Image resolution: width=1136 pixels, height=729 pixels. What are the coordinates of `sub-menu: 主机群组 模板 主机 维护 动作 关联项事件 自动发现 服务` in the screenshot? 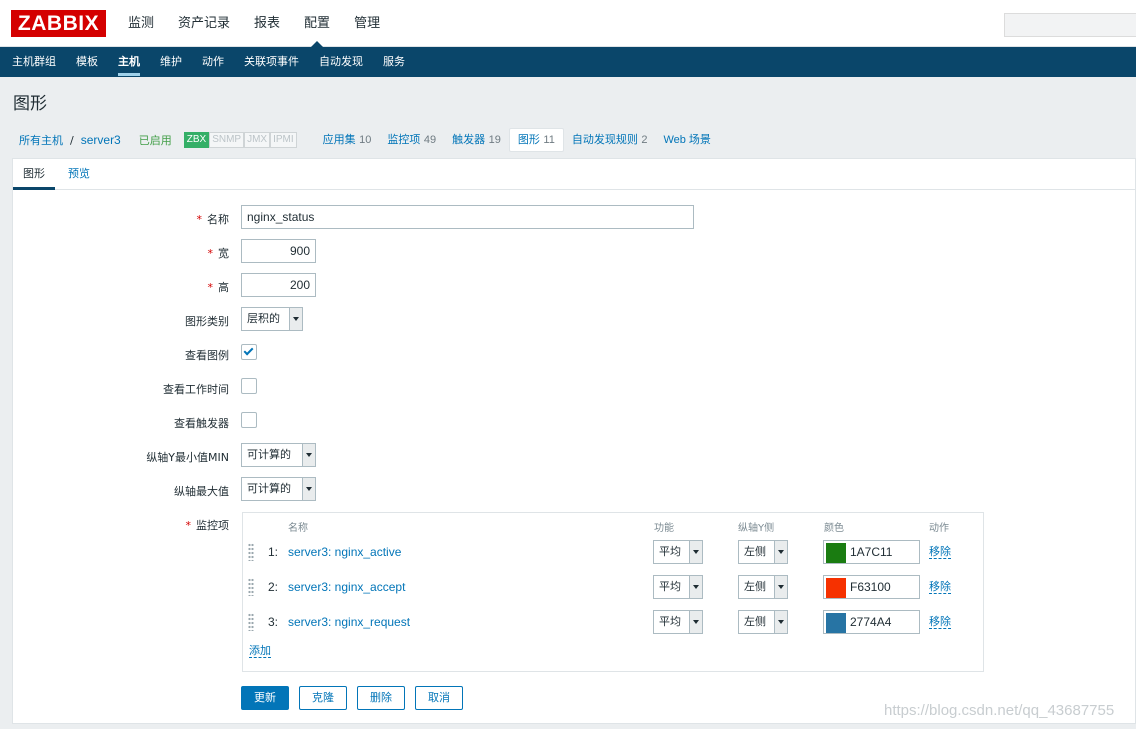 It's located at (568, 62).